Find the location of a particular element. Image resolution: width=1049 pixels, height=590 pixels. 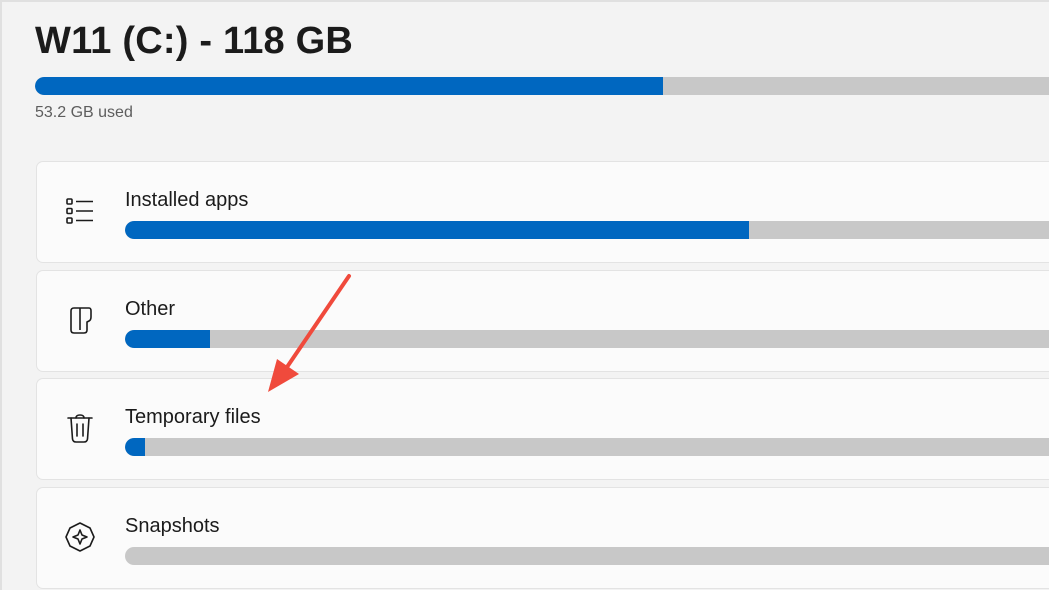

drive-usage-bar is located at coordinates (542, 86).